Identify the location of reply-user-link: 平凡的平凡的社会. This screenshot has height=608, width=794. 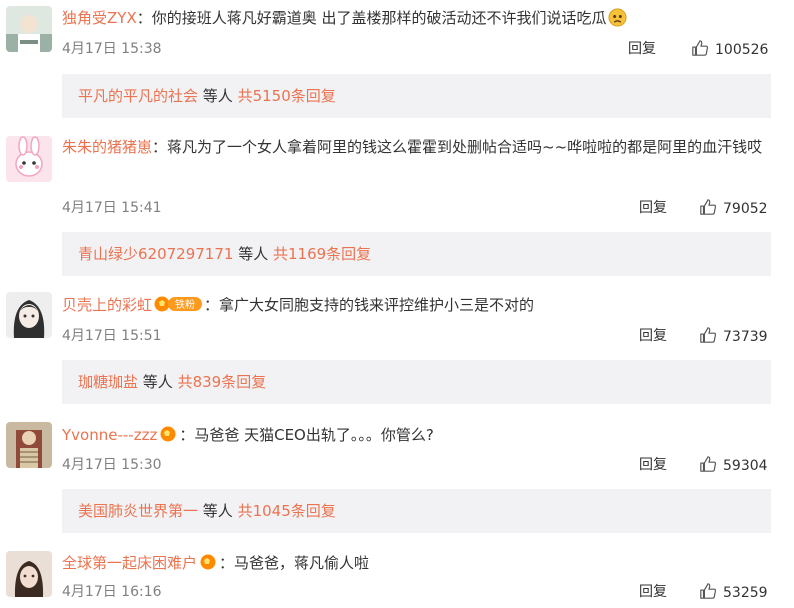
(138, 96).